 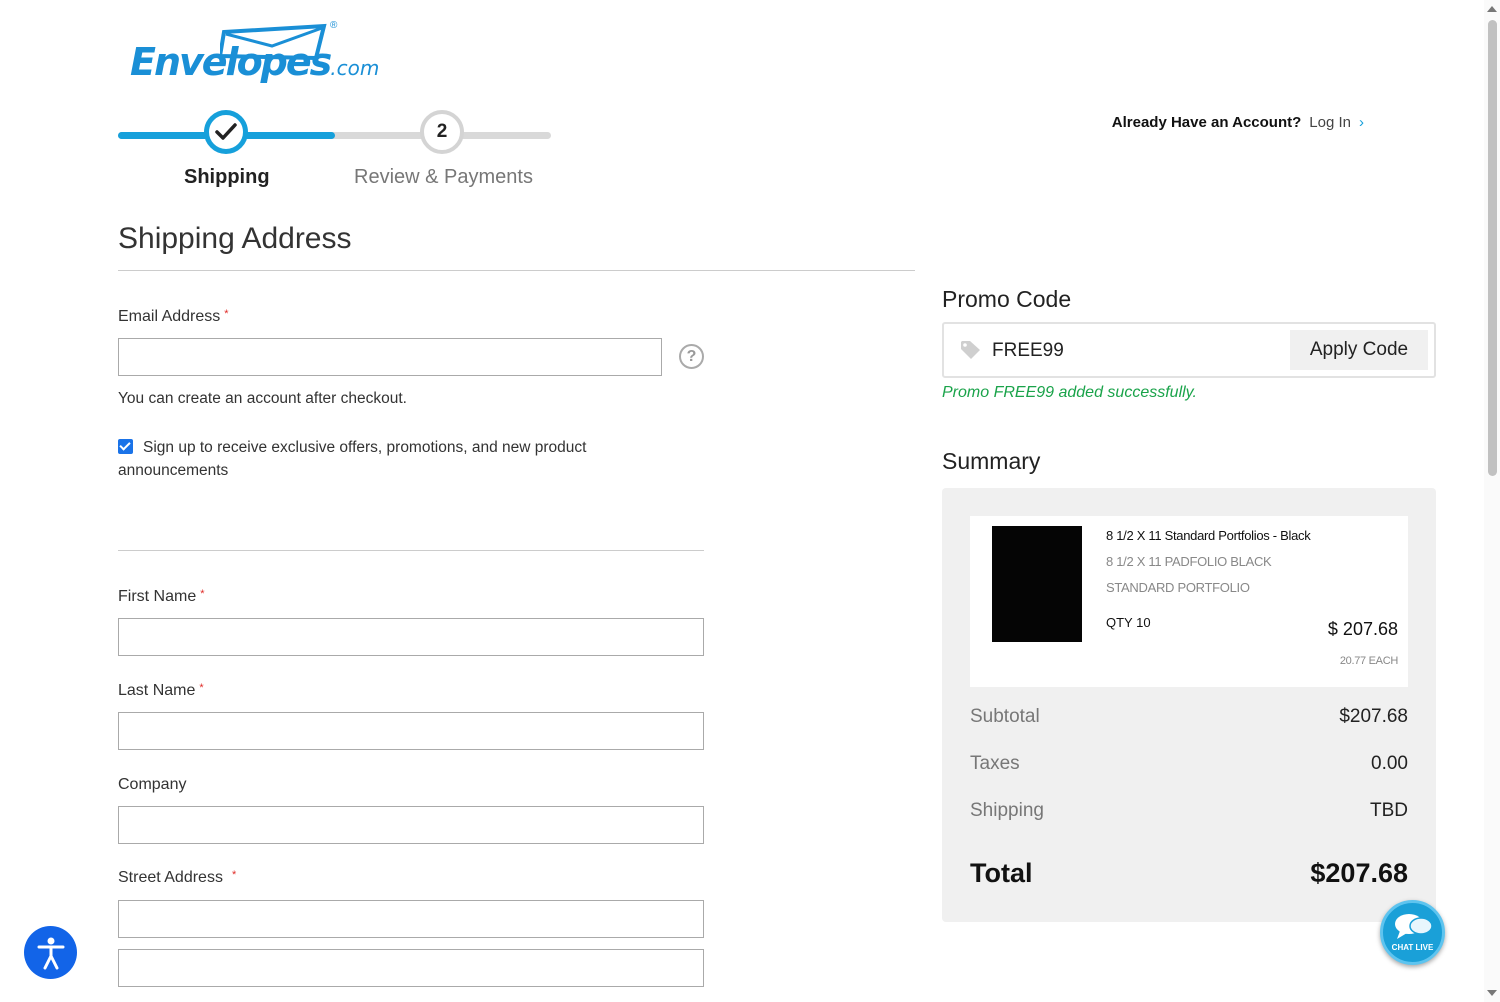 I want to click on total-label: Total, so click(x=1001, y=873).